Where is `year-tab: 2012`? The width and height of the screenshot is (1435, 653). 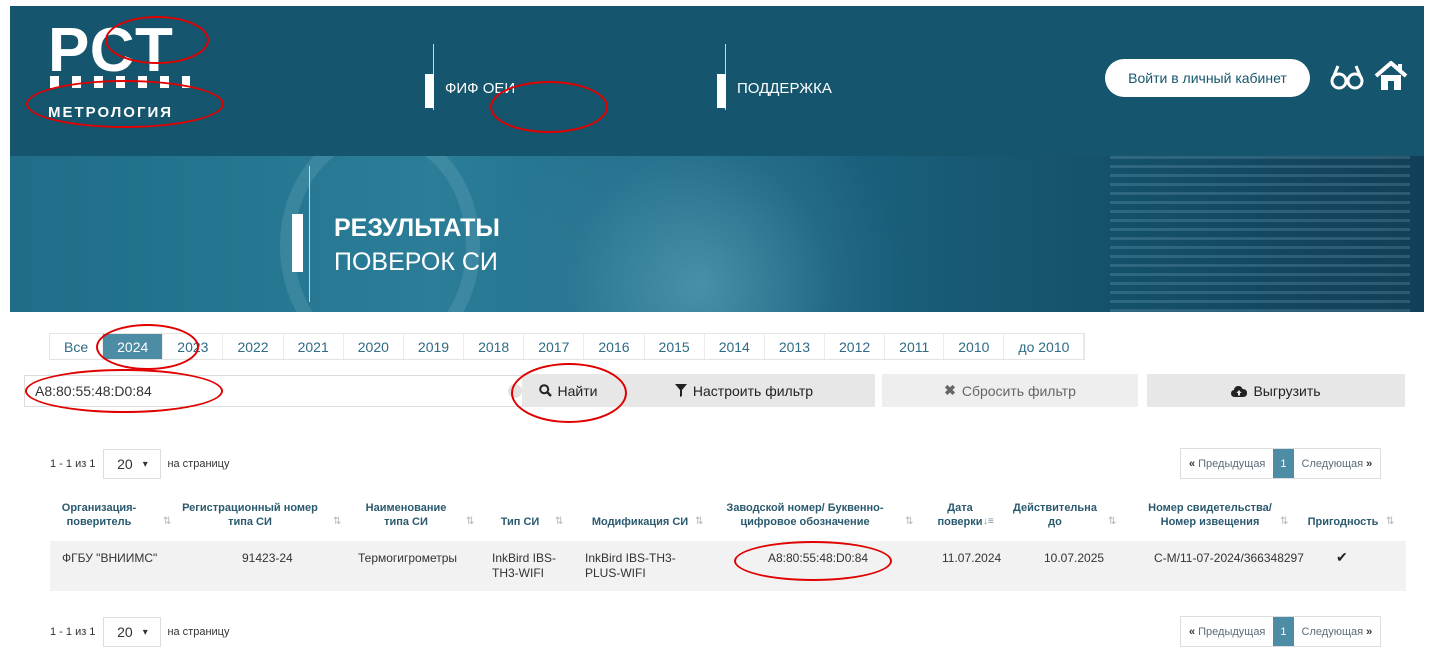 year-tab: 2012 is located at coordinates (855, 346).